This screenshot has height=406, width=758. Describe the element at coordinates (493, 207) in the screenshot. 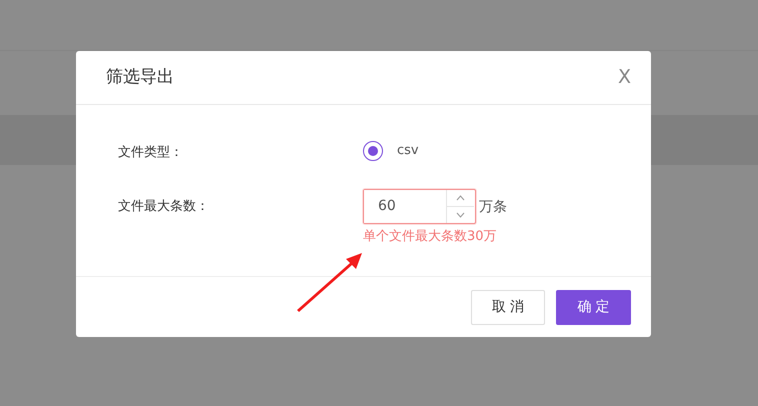

I see `unit-label: 万条` at that location.